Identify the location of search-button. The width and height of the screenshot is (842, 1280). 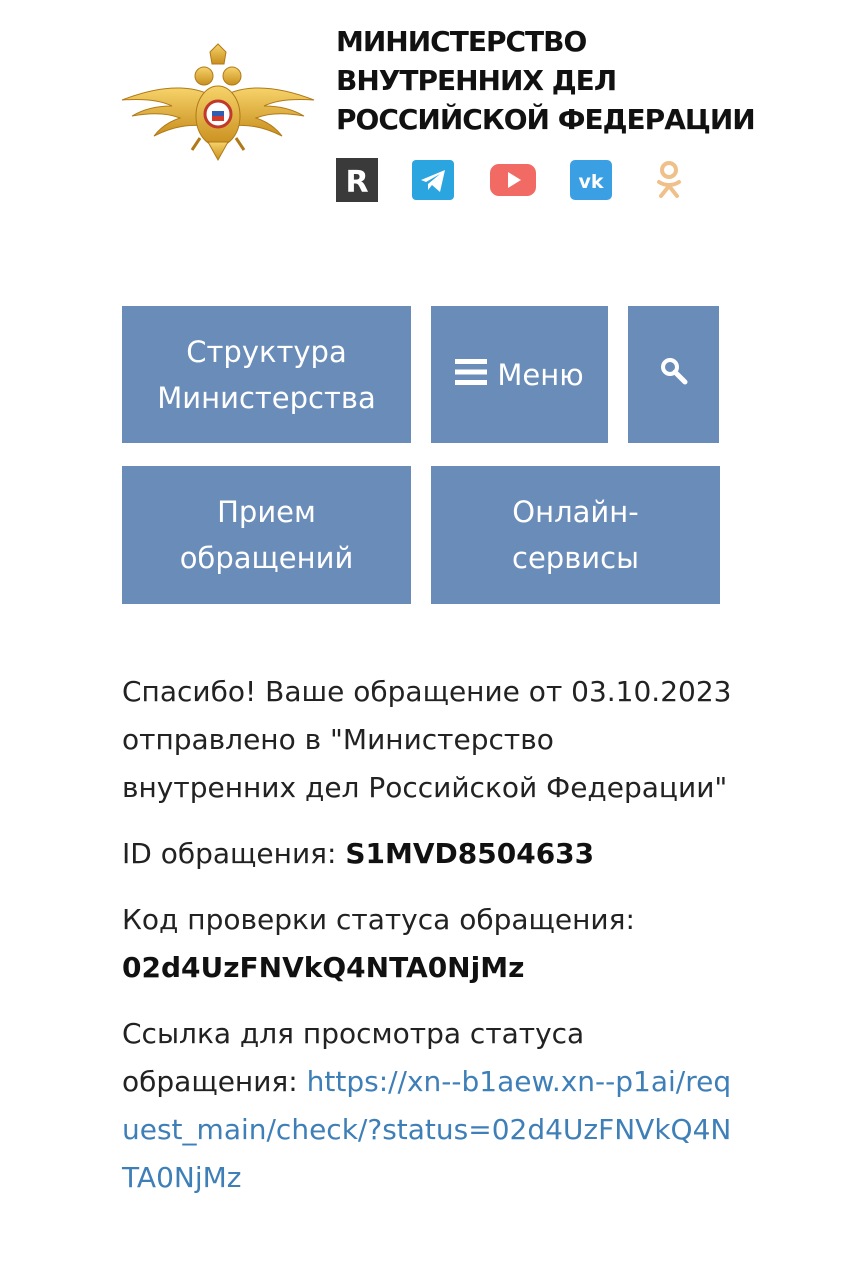
(673, 374).